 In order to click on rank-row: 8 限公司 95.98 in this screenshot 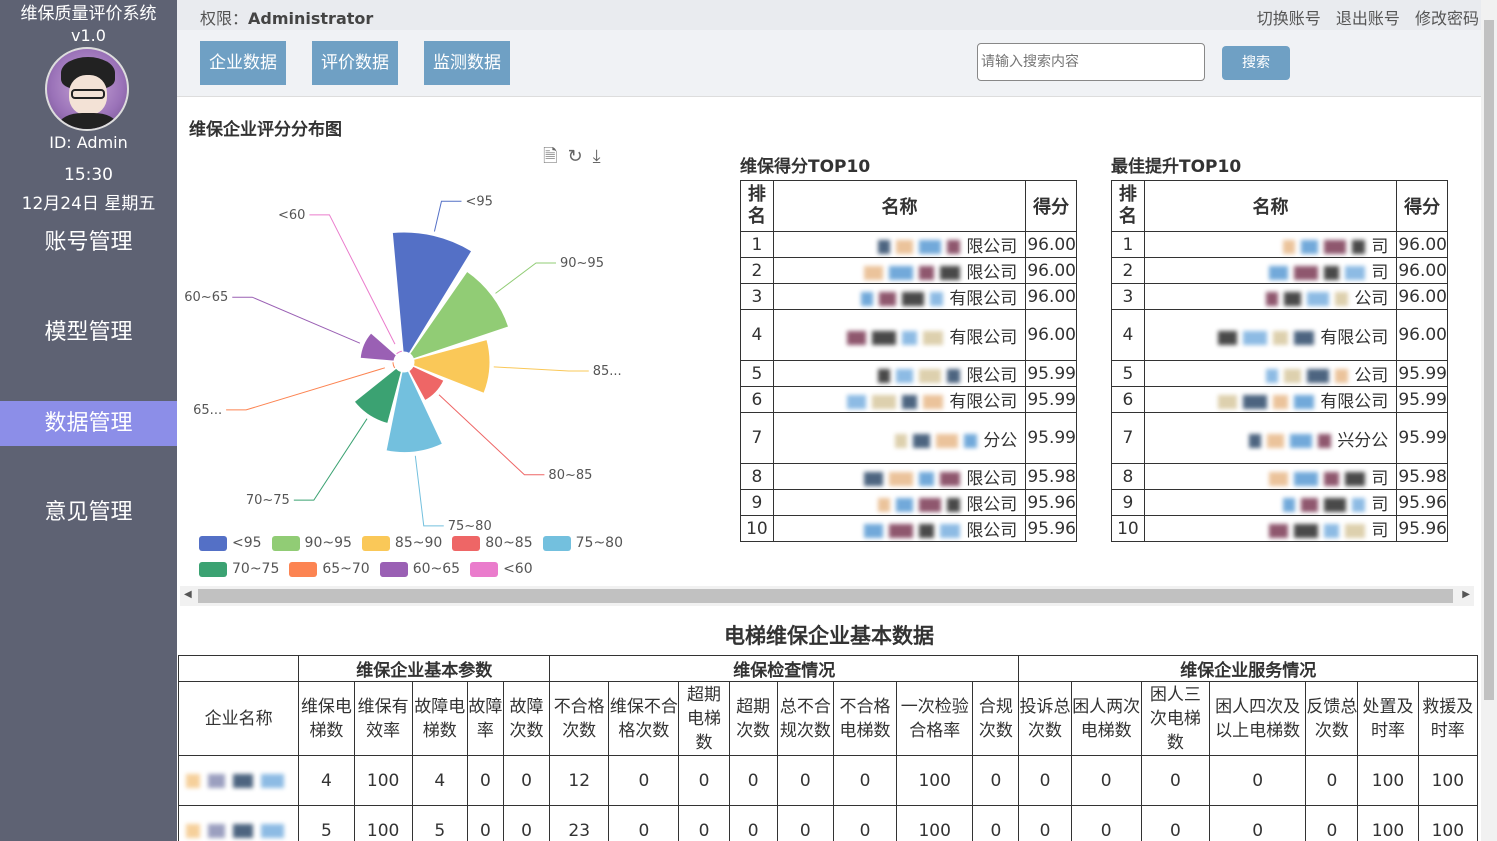, I will do `click(908, 476)`.